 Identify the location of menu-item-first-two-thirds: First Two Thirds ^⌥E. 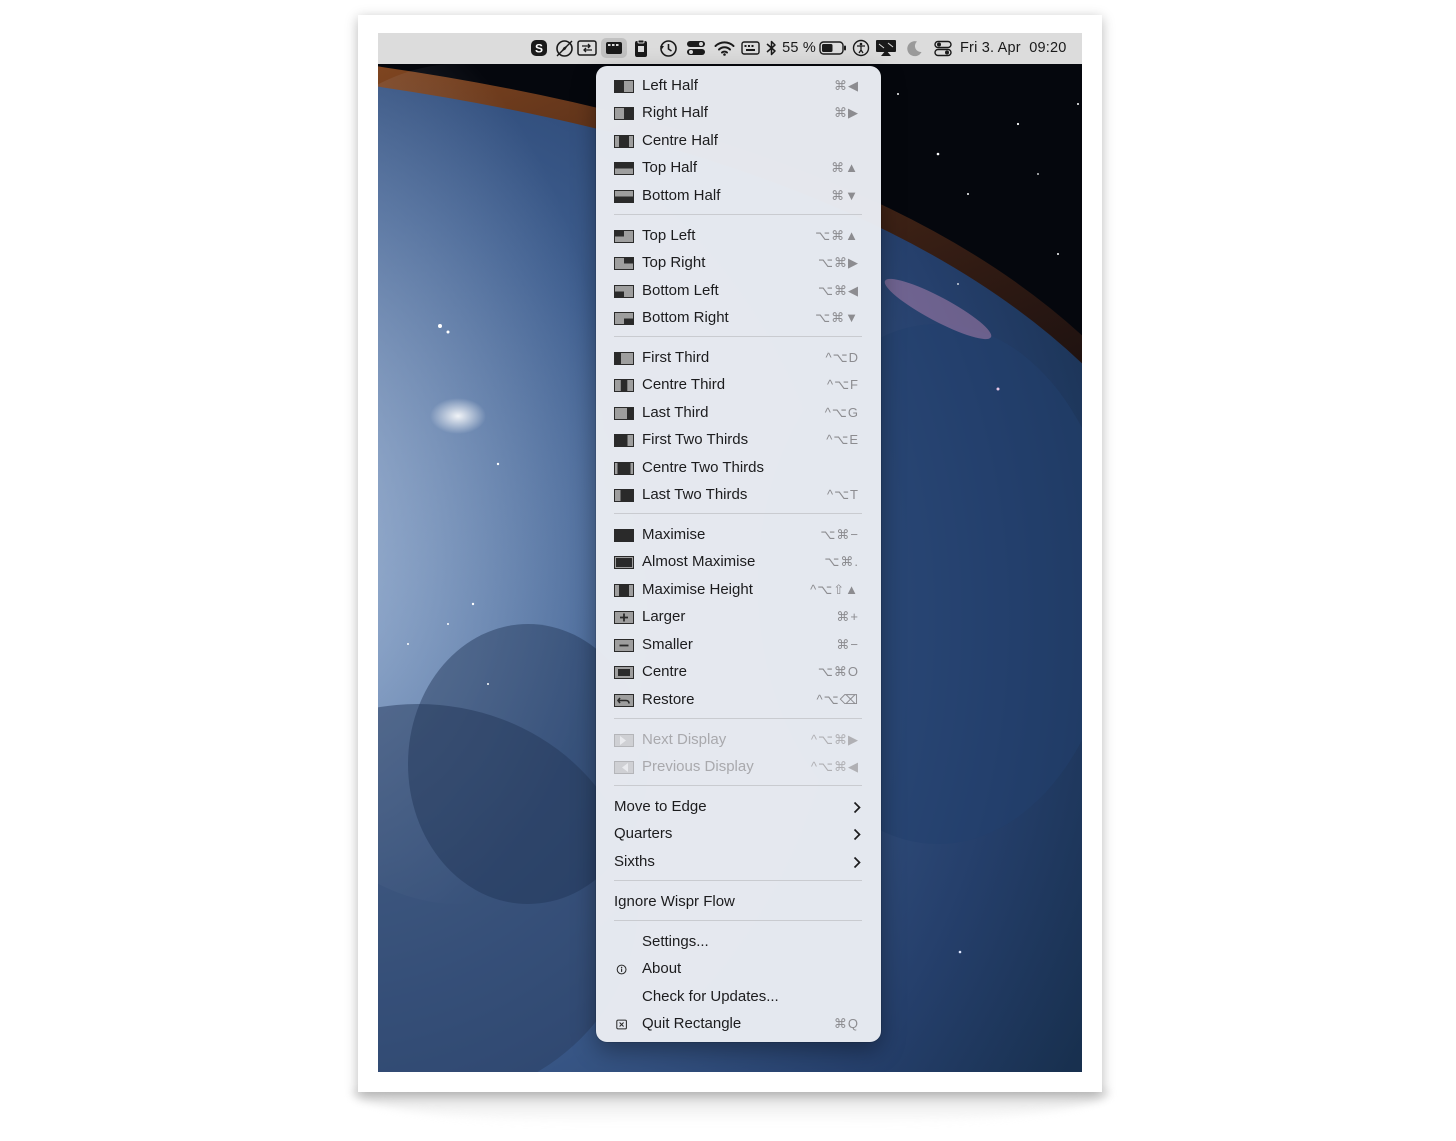
(738, 440).